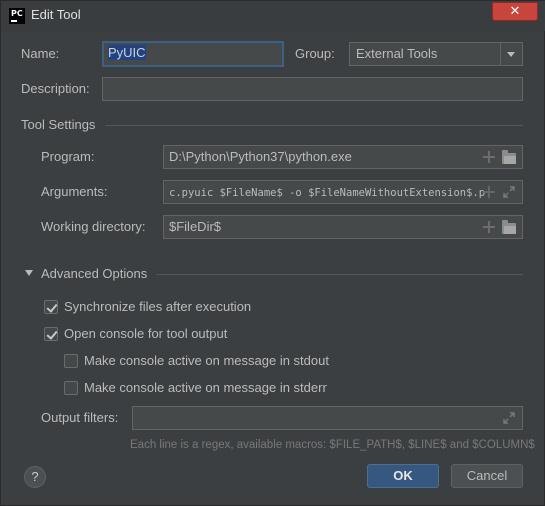  Describe the element at coordinates (205, 387) in the screenshot. I see `console-stderr-label: Make console active on message in stderr` at that location.